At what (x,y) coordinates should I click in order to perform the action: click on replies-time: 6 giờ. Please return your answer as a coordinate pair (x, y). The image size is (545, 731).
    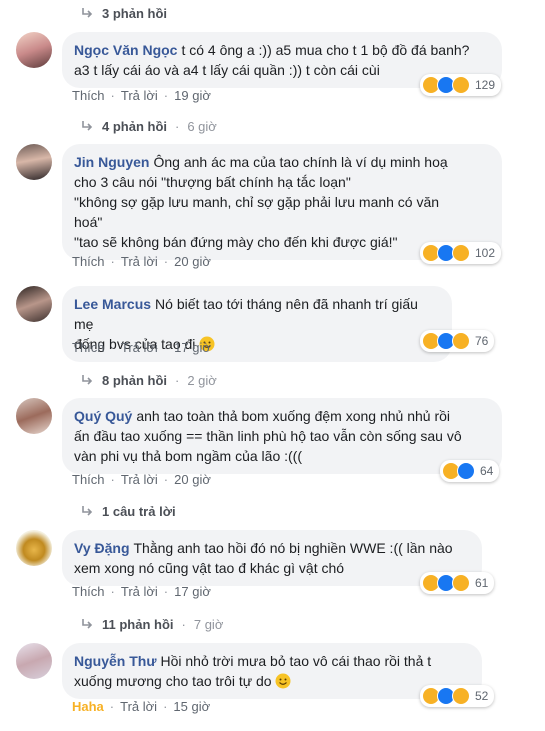
    Looking at the image, I should click on (202, 126).